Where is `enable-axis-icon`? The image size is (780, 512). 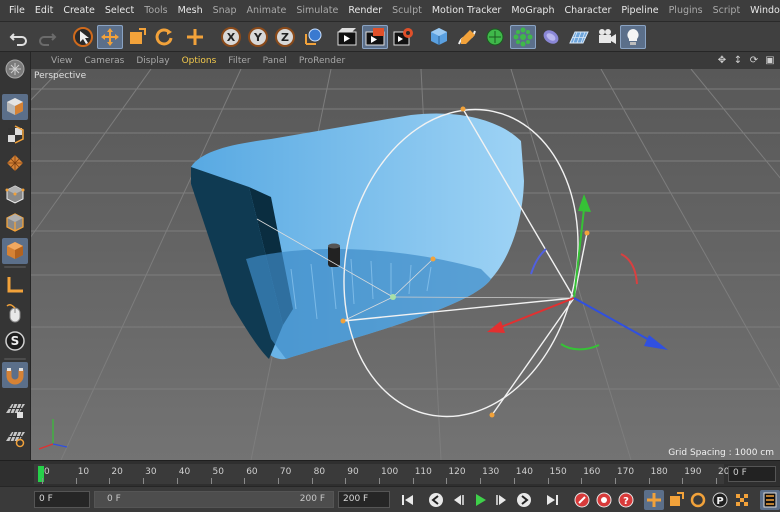 enable-axis-icon is located at coordinates (15, 285).